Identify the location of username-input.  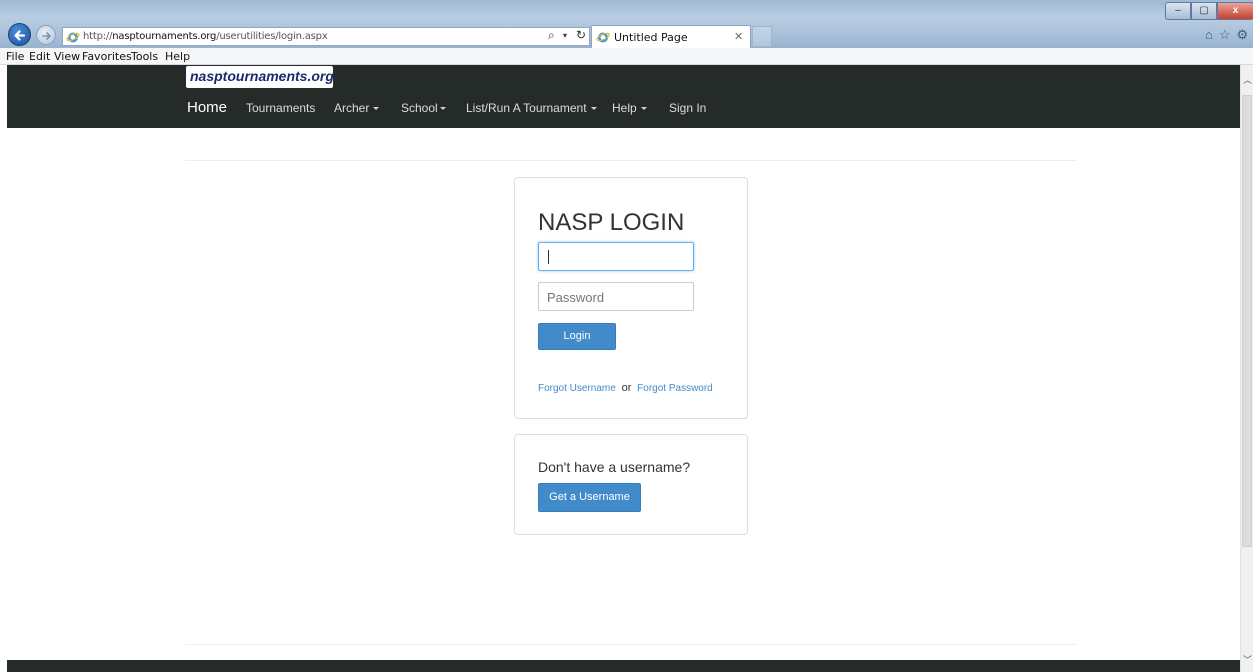
(616, 256).